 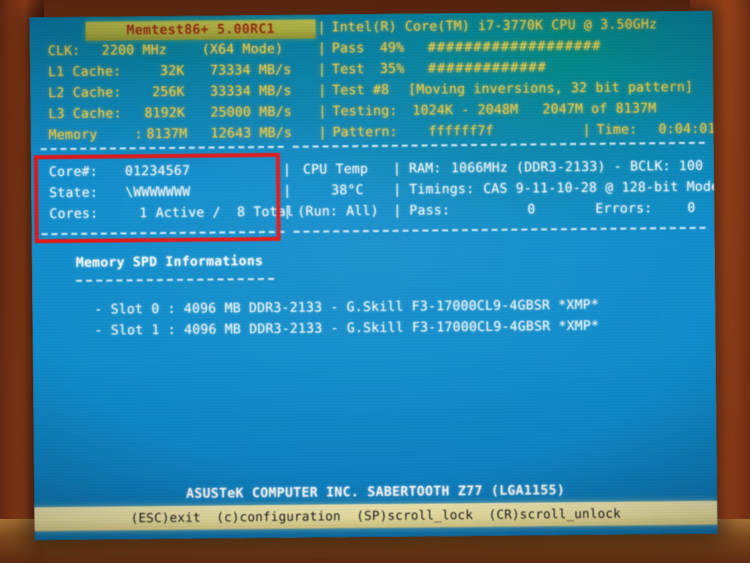 What do you see at coordinates (165, 113) in the screenshot?
I see `l3-cache-size: 8192K` at bounding box center [165, 113].